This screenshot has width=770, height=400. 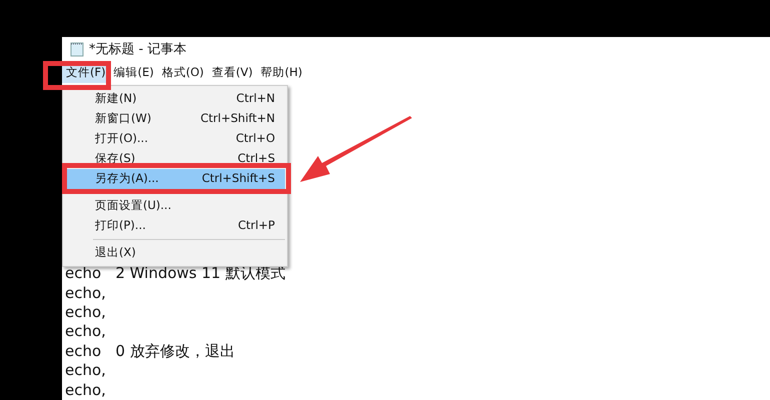 What do you see at coordinates (77, 75) in the screenshot?
I see `highlight-frame` at bounding box center [77, 75].